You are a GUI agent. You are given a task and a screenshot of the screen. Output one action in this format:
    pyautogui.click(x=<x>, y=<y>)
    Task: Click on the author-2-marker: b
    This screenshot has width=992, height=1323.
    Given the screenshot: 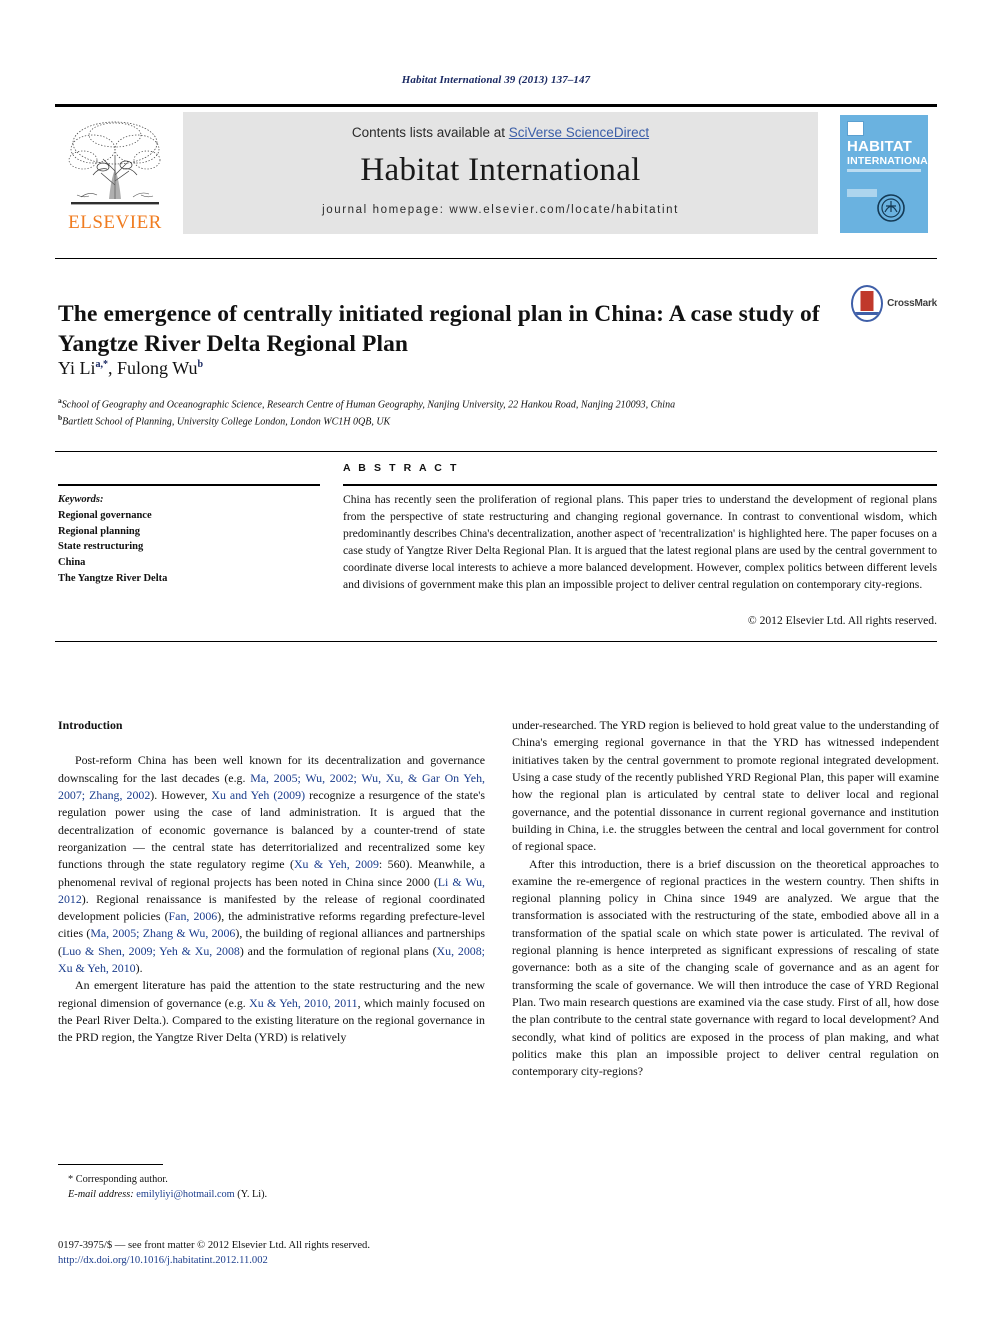 What is the action you would take?
    pyautogui.click(x=200, y=364)
    